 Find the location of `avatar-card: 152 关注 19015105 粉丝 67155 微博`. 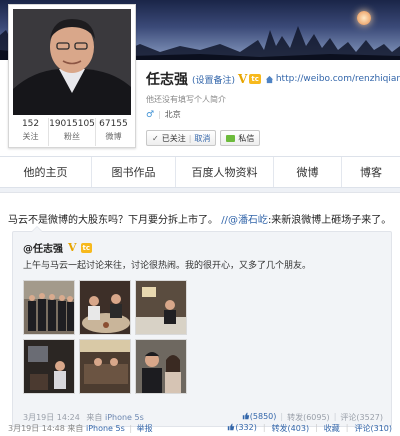

avatar-card: 152 关注 19015105 粉丝 67155 微博 is located at coordinates (72, 76).